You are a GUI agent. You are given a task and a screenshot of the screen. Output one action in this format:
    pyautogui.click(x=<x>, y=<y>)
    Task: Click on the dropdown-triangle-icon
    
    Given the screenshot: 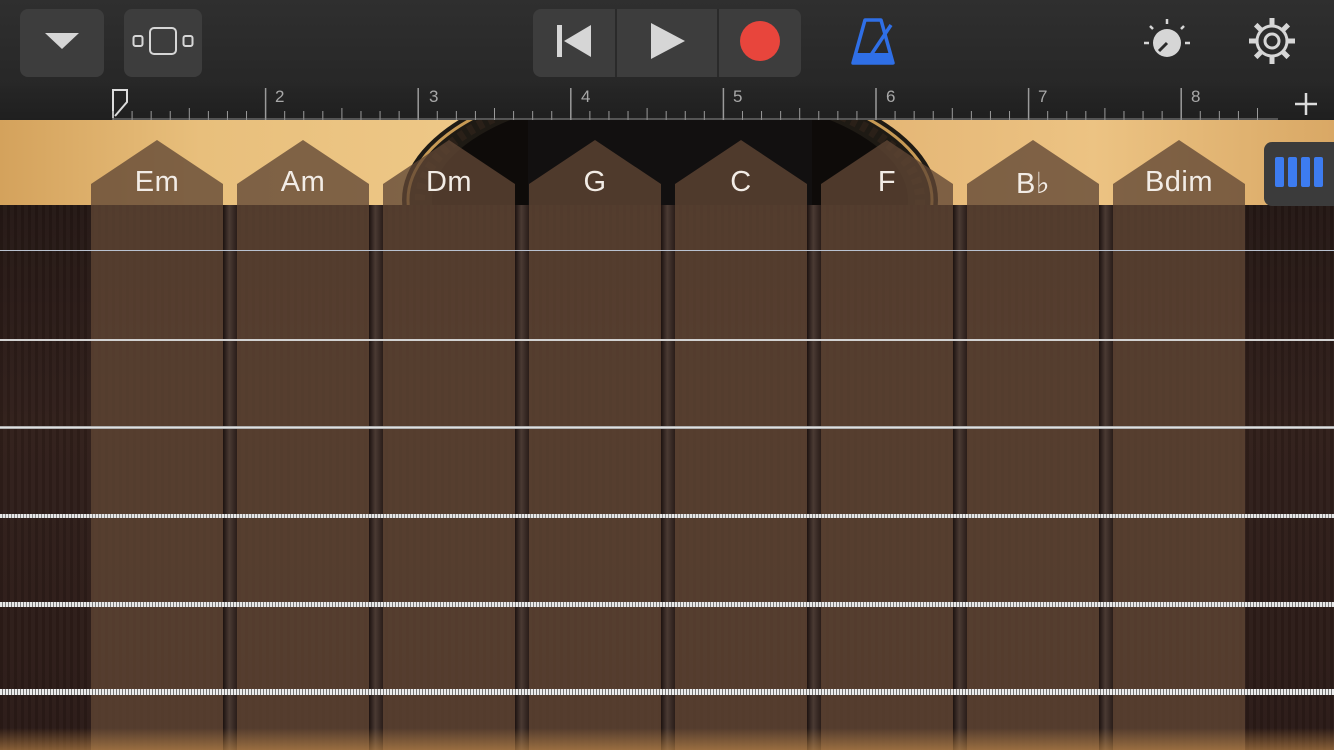 What is the action you would take?
    pyautogui.click(x=62, y=43)
    